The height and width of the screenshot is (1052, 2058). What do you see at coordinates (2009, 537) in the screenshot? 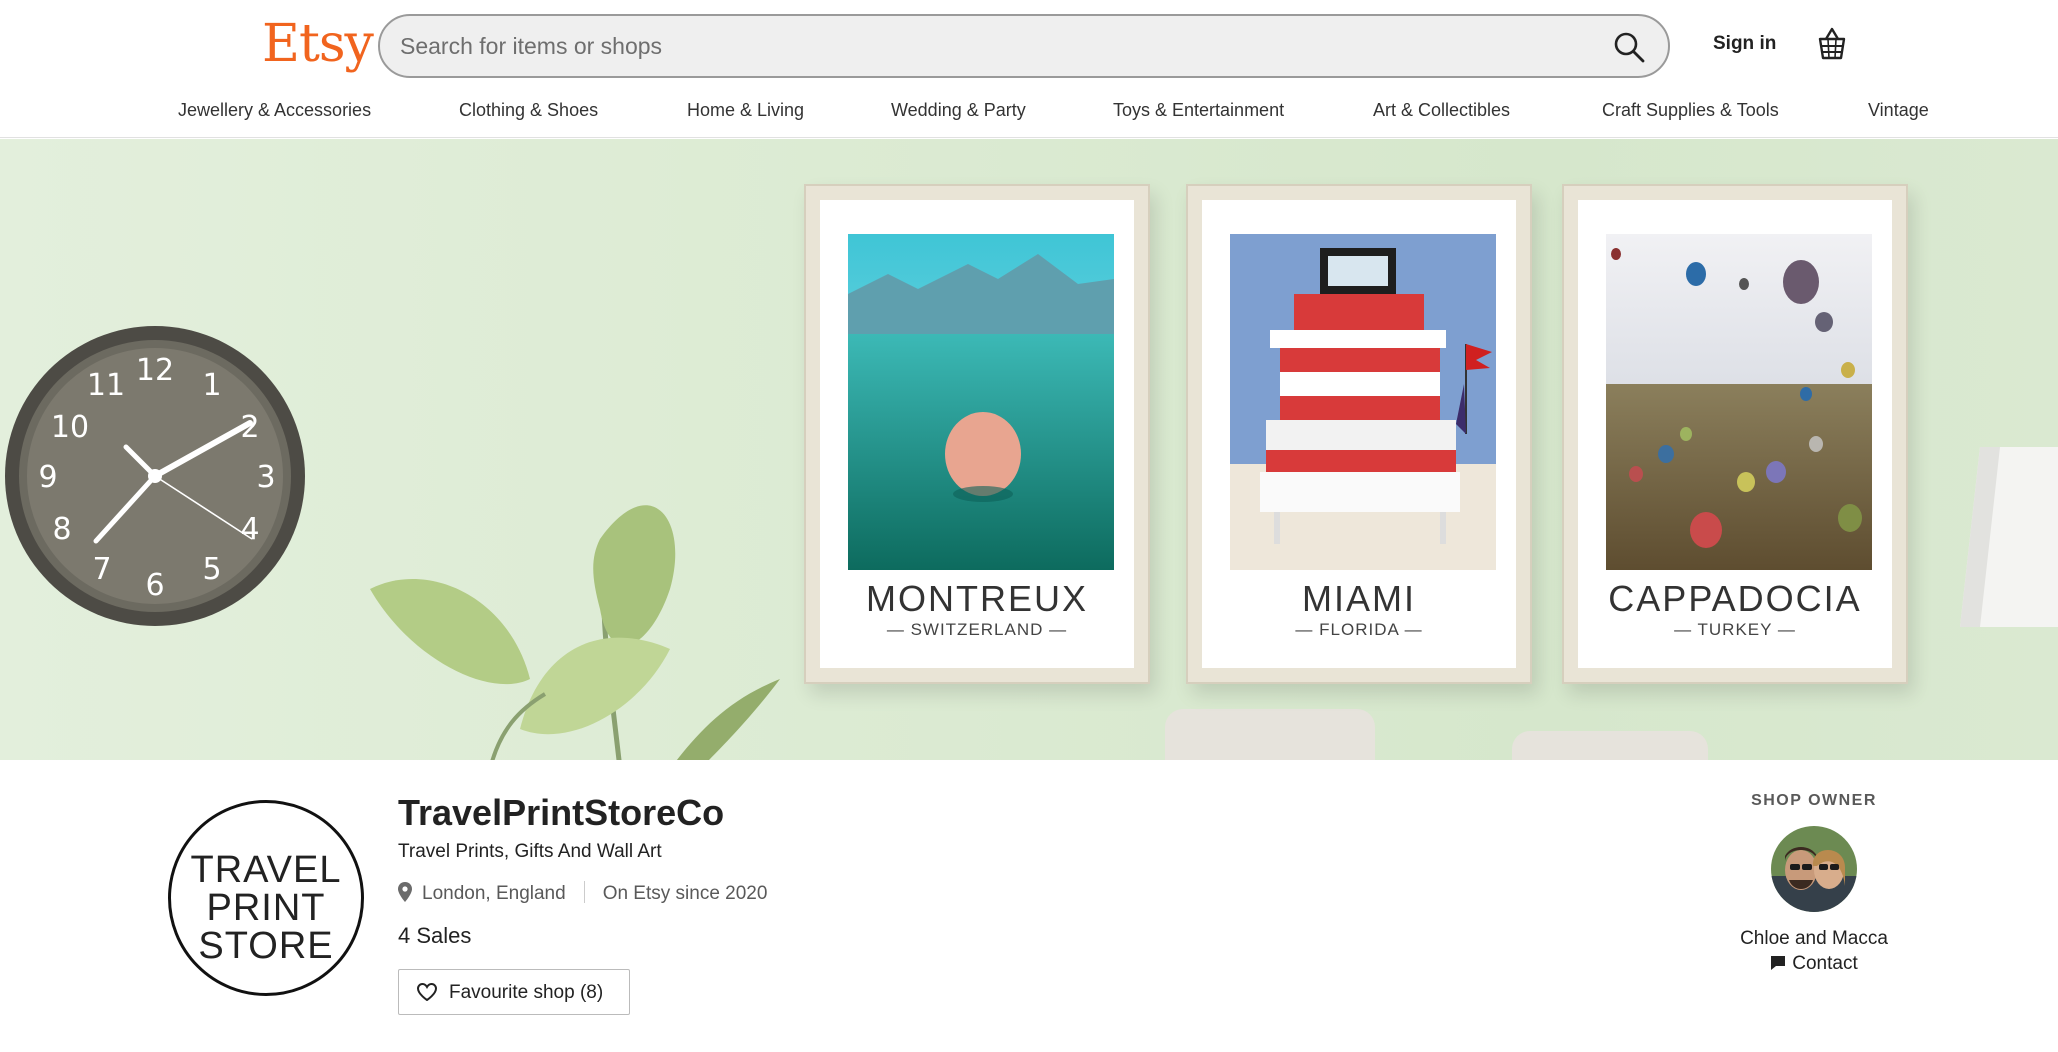
I see `lamp-image` at bounding box center [2009, 537].